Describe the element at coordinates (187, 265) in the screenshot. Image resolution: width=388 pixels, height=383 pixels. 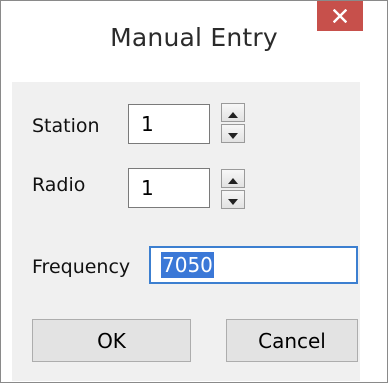
I see `frequency-selected-text: 7050` at that location.